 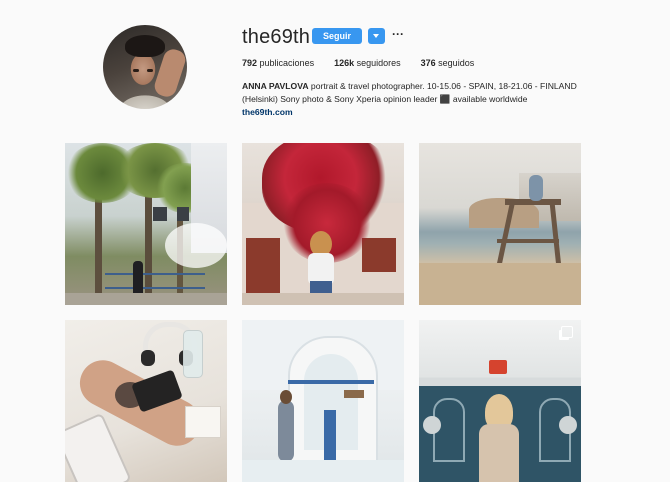 What do you see at coordinates (98, 447) in the screenshot?
I see `phone` at bounding box center [98, 447].